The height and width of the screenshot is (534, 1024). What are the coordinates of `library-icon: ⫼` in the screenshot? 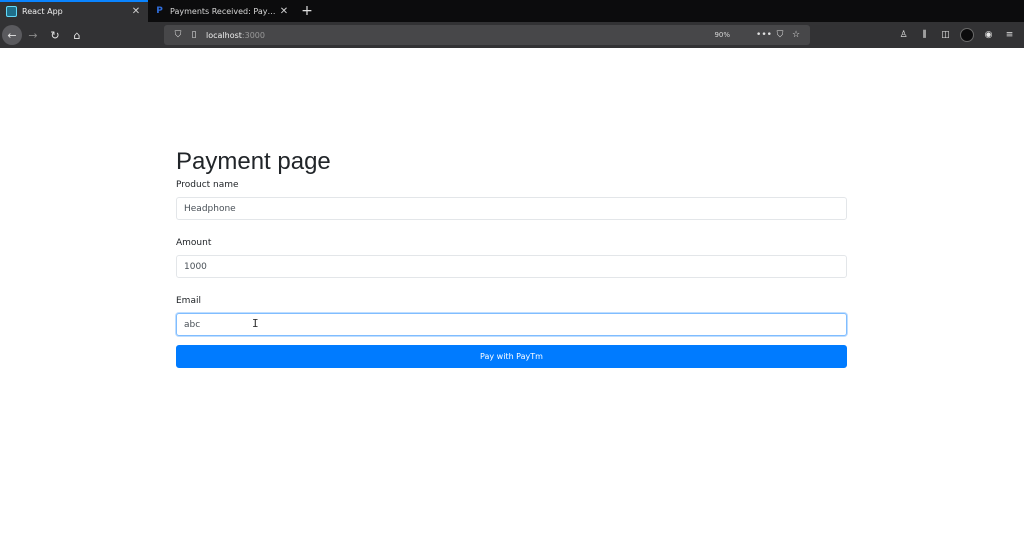 It's located at (924, 35).